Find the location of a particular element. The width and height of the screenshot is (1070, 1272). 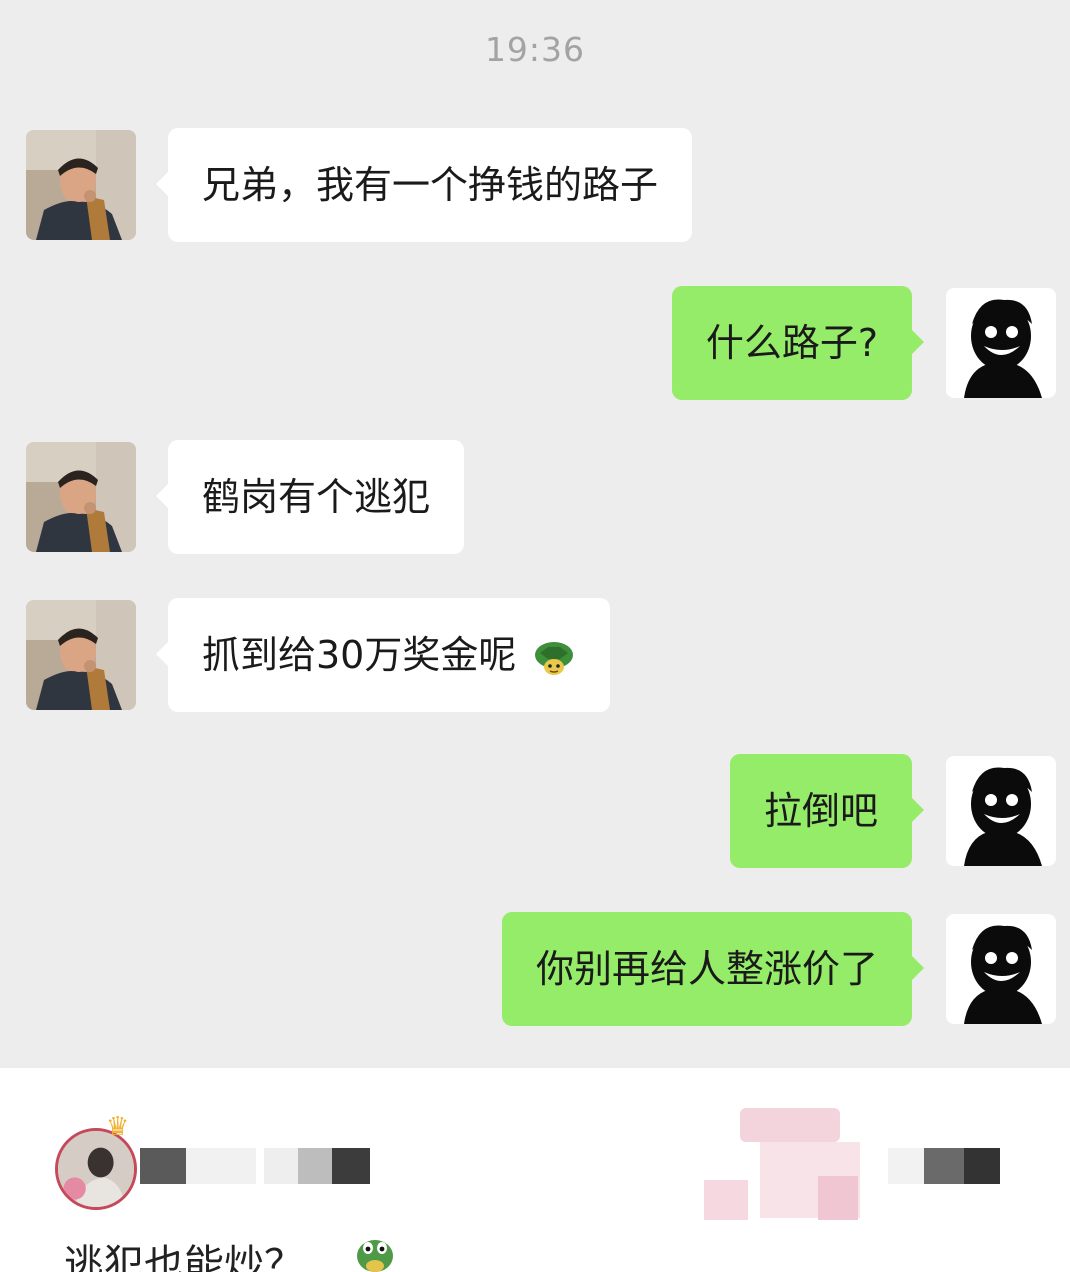

message-bubble-outgoing: 你别再给人整涨价了 is located at coordinates (713, 969).